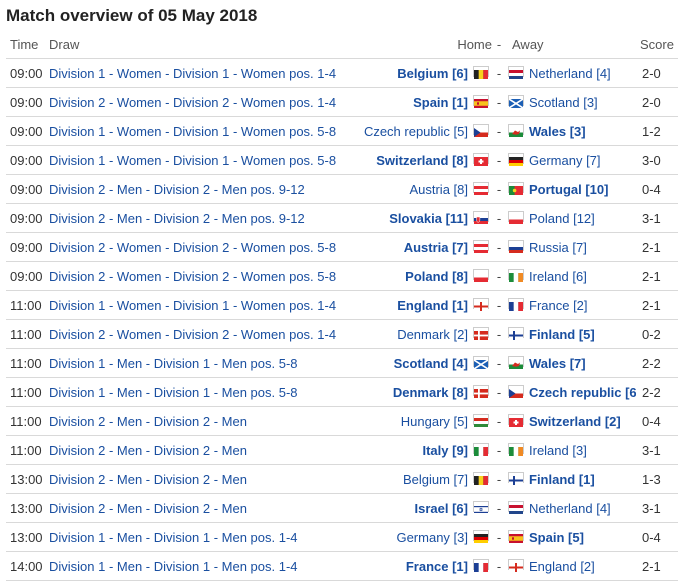 The width and height of the screenshot is (678, 583). I want to click on away-cell: Scotland [3], so click(571, 102).